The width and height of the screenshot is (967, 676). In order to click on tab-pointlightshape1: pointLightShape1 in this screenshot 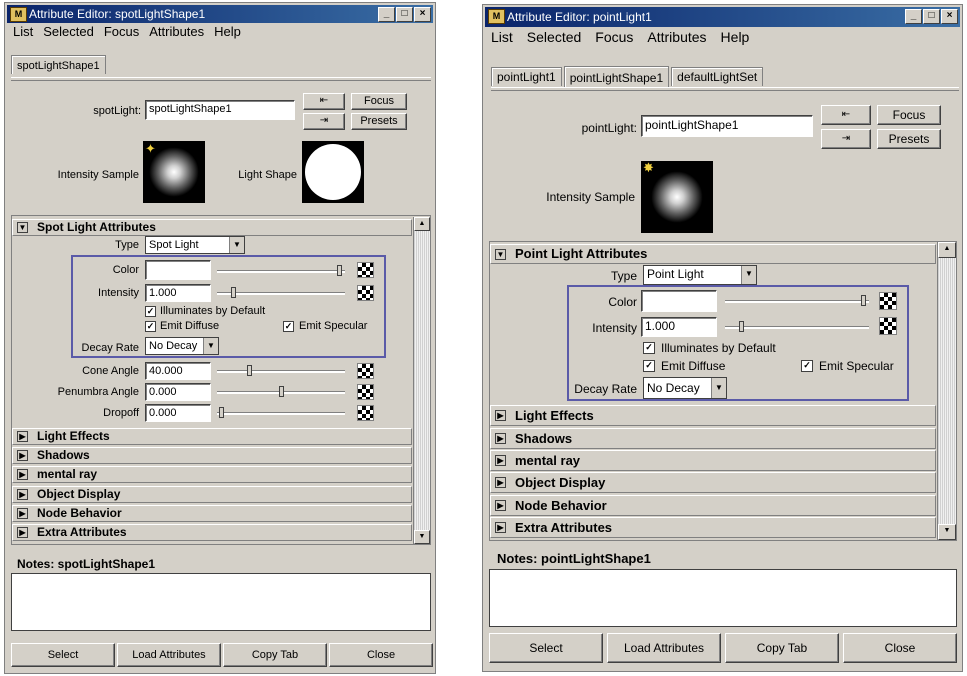, I will do `click(616, 76)`.